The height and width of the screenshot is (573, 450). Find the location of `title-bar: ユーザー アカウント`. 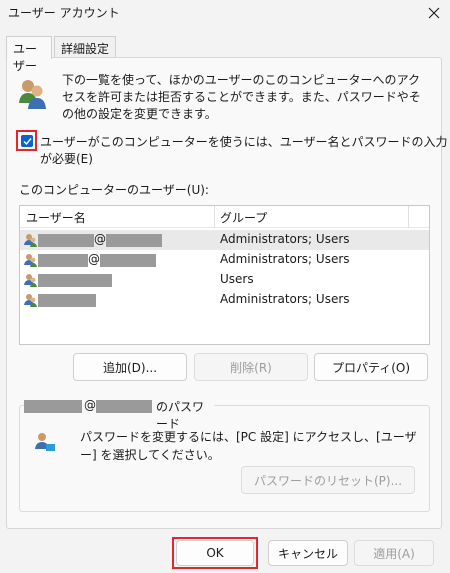

title-bar: ユーザー アカウント is located at coordinates (225, 15).